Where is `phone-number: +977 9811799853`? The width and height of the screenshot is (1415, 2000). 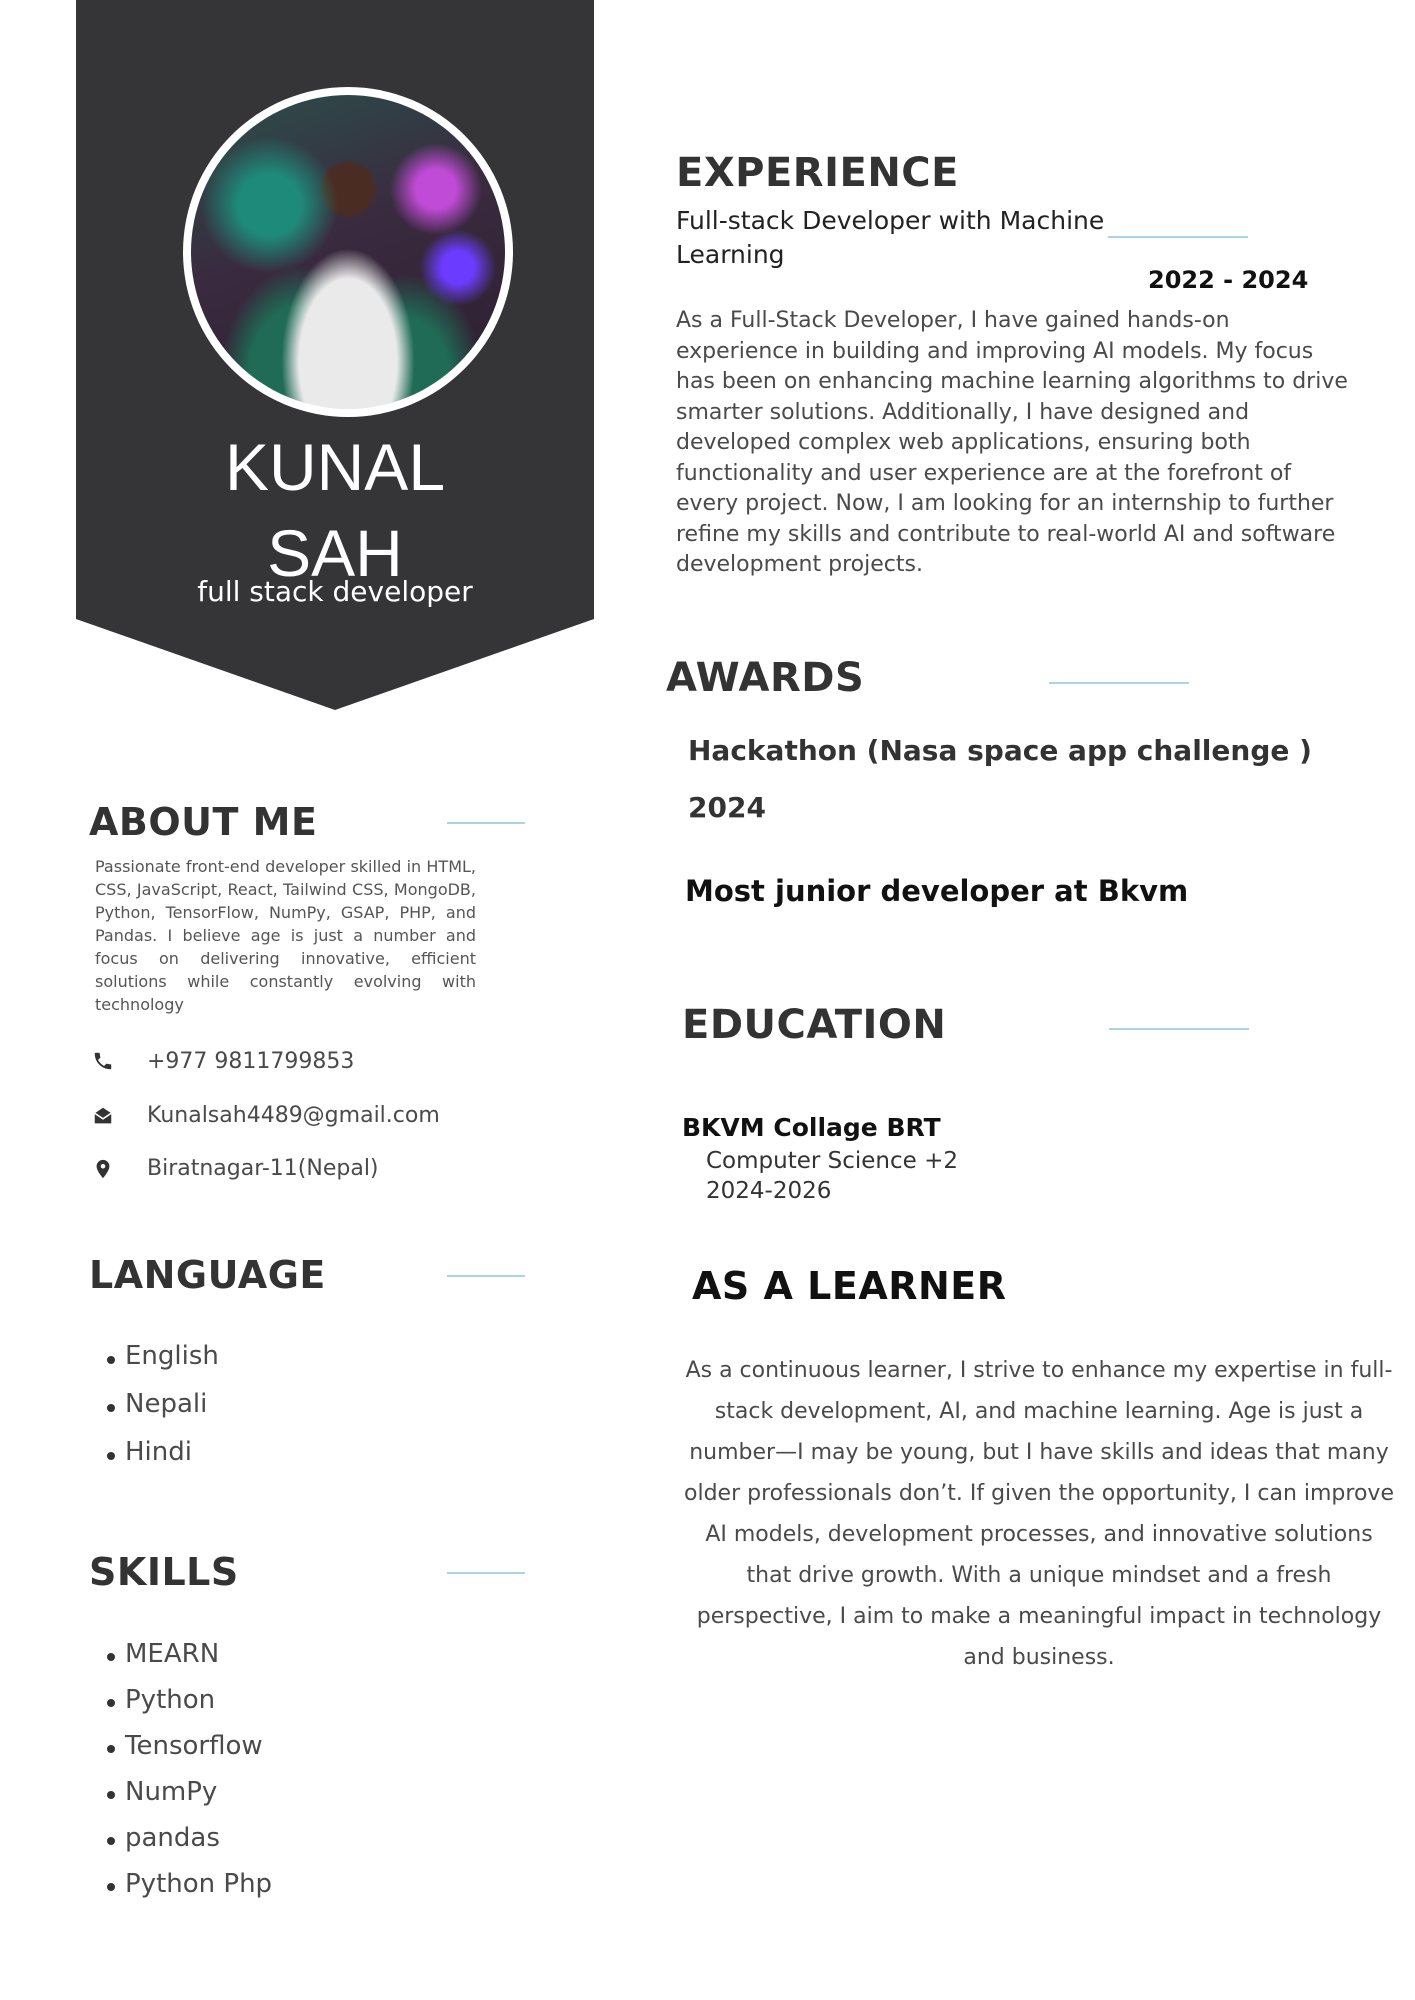 phone-number: +977 9811799853 is located at coordinates (251, 1061).